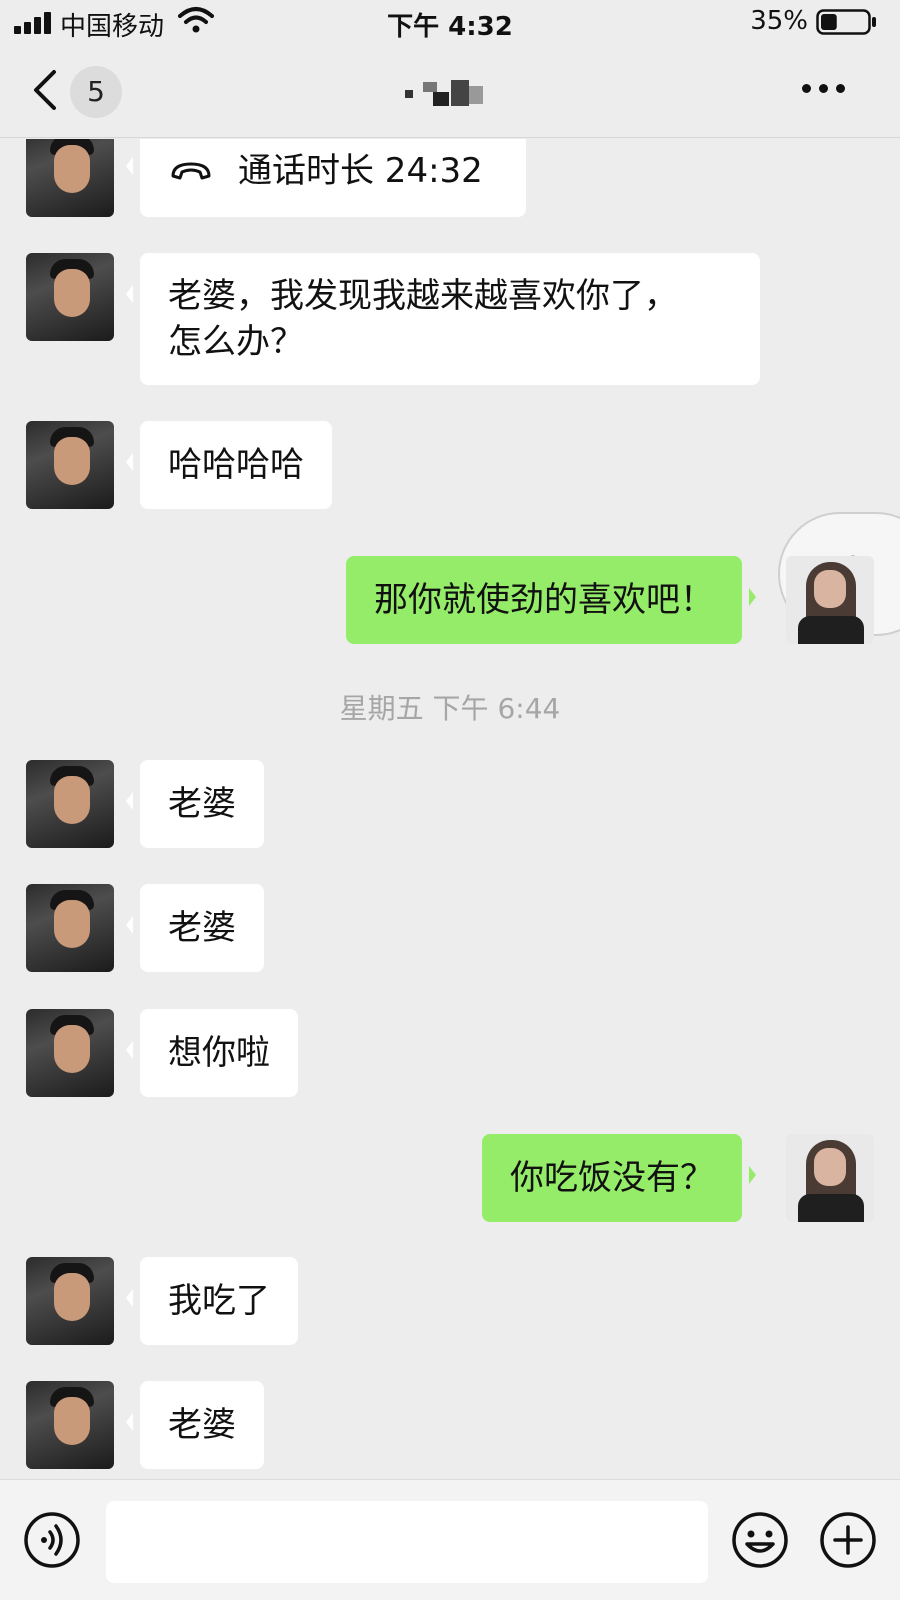 The width and height of the screenshot is (900, 1600). What do you see at coordinates (212, 1053) in the screenshot?
I see `message-bubble: 想你啦` at bounding box center [212, 1053].